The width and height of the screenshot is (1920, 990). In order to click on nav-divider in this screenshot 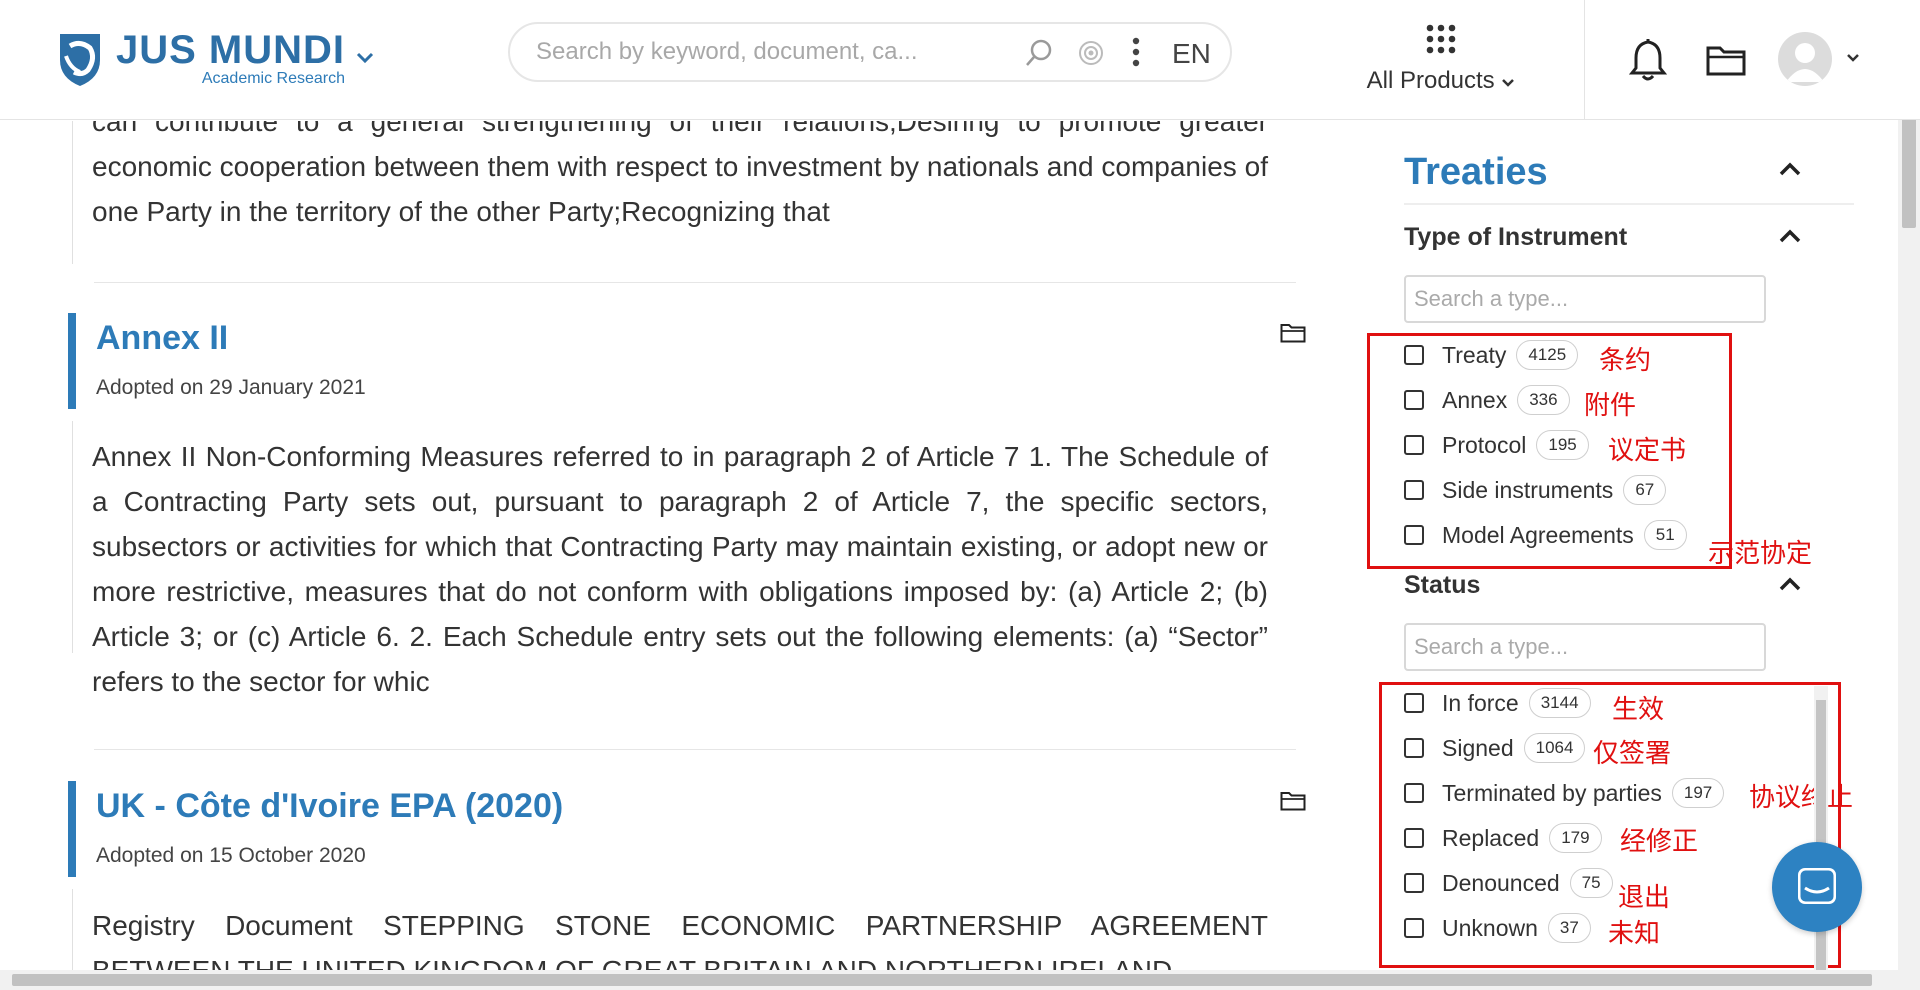, I will do `click(1584, 60)`.